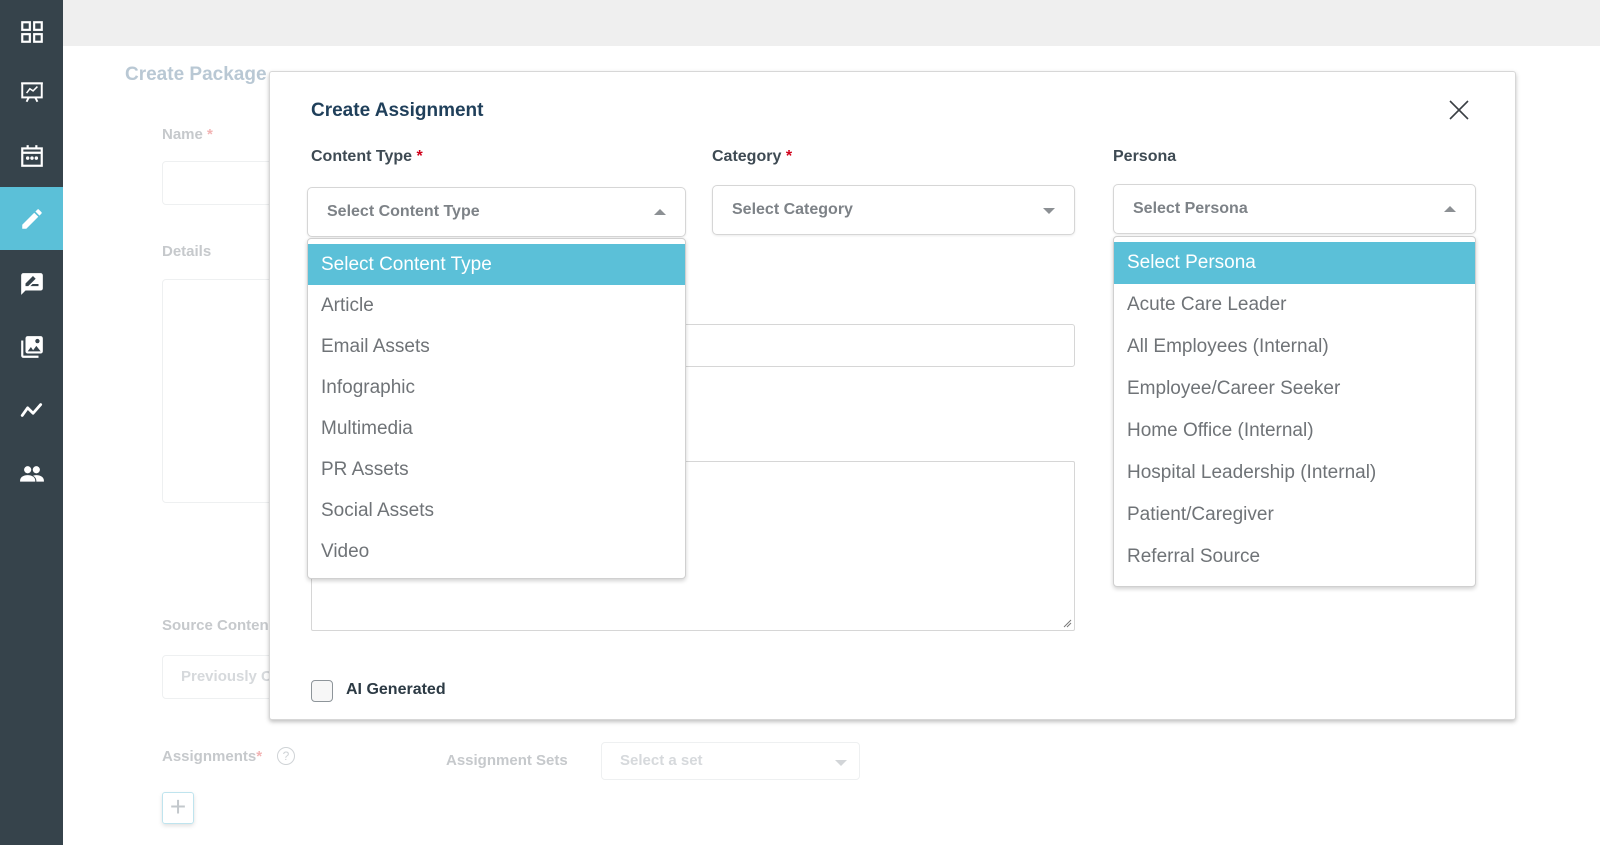  Describe the element at coordinates (496, 469) in the screenshot. I see `content-type-option: PR Assets` at that location.